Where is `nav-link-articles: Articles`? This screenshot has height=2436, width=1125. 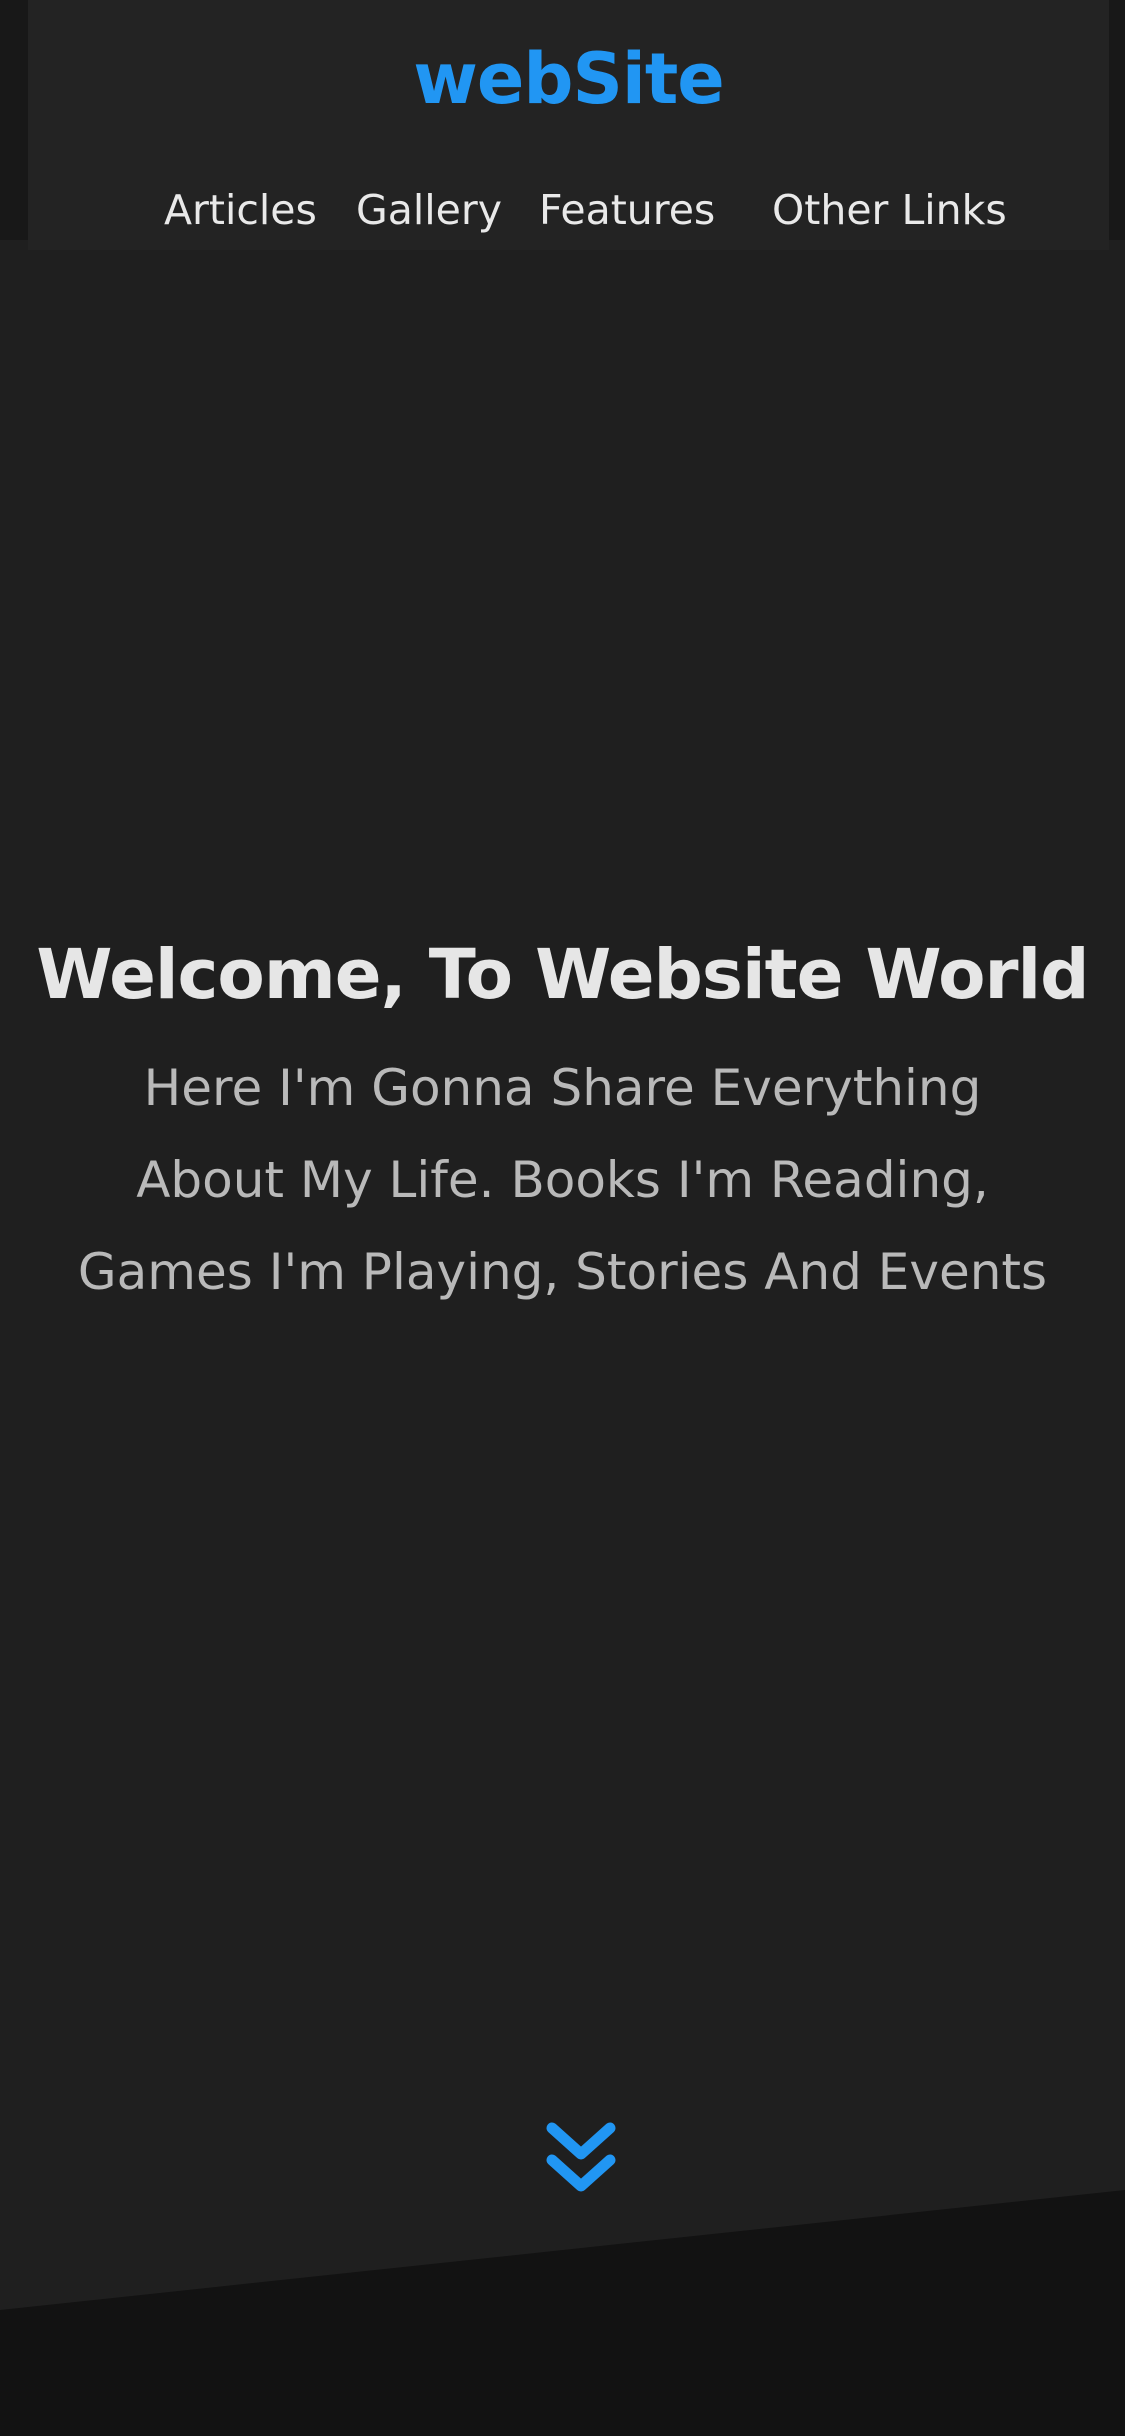 nav-link-articles: Articles is located at coordinates (240, 210).